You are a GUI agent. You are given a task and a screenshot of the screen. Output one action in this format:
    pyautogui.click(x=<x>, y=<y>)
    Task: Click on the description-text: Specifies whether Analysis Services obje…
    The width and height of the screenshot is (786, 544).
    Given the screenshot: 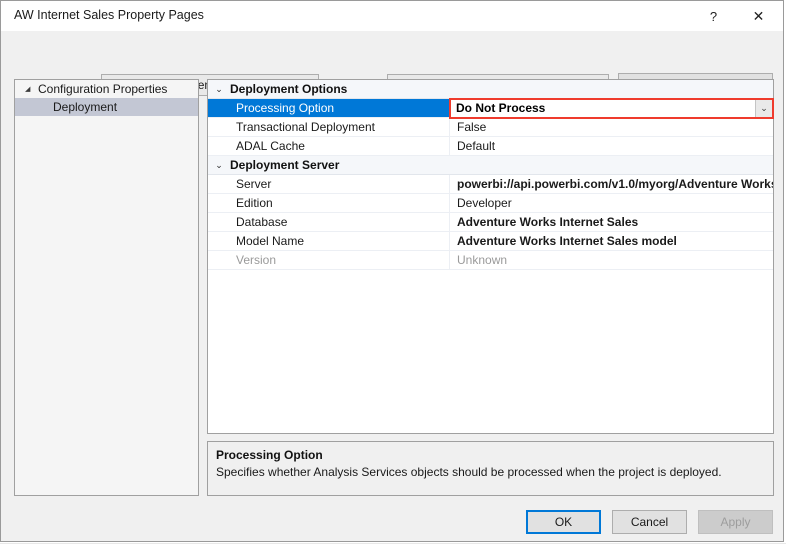 What is the action you would take?
    pyautogui.click(x=469, y=472)
    